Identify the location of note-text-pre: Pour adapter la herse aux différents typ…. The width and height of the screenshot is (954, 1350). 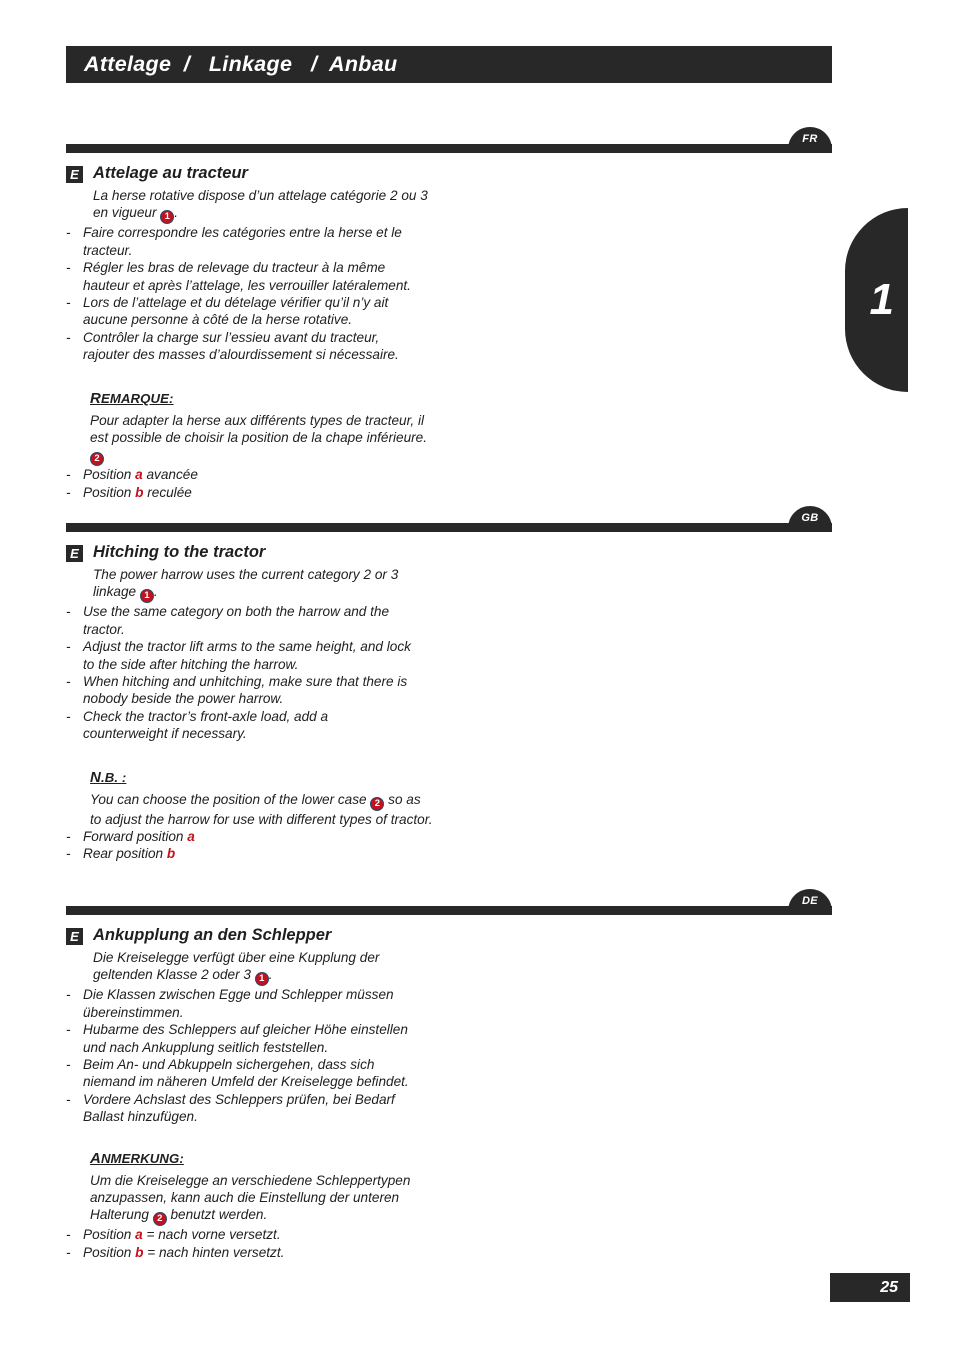
(259, 428).